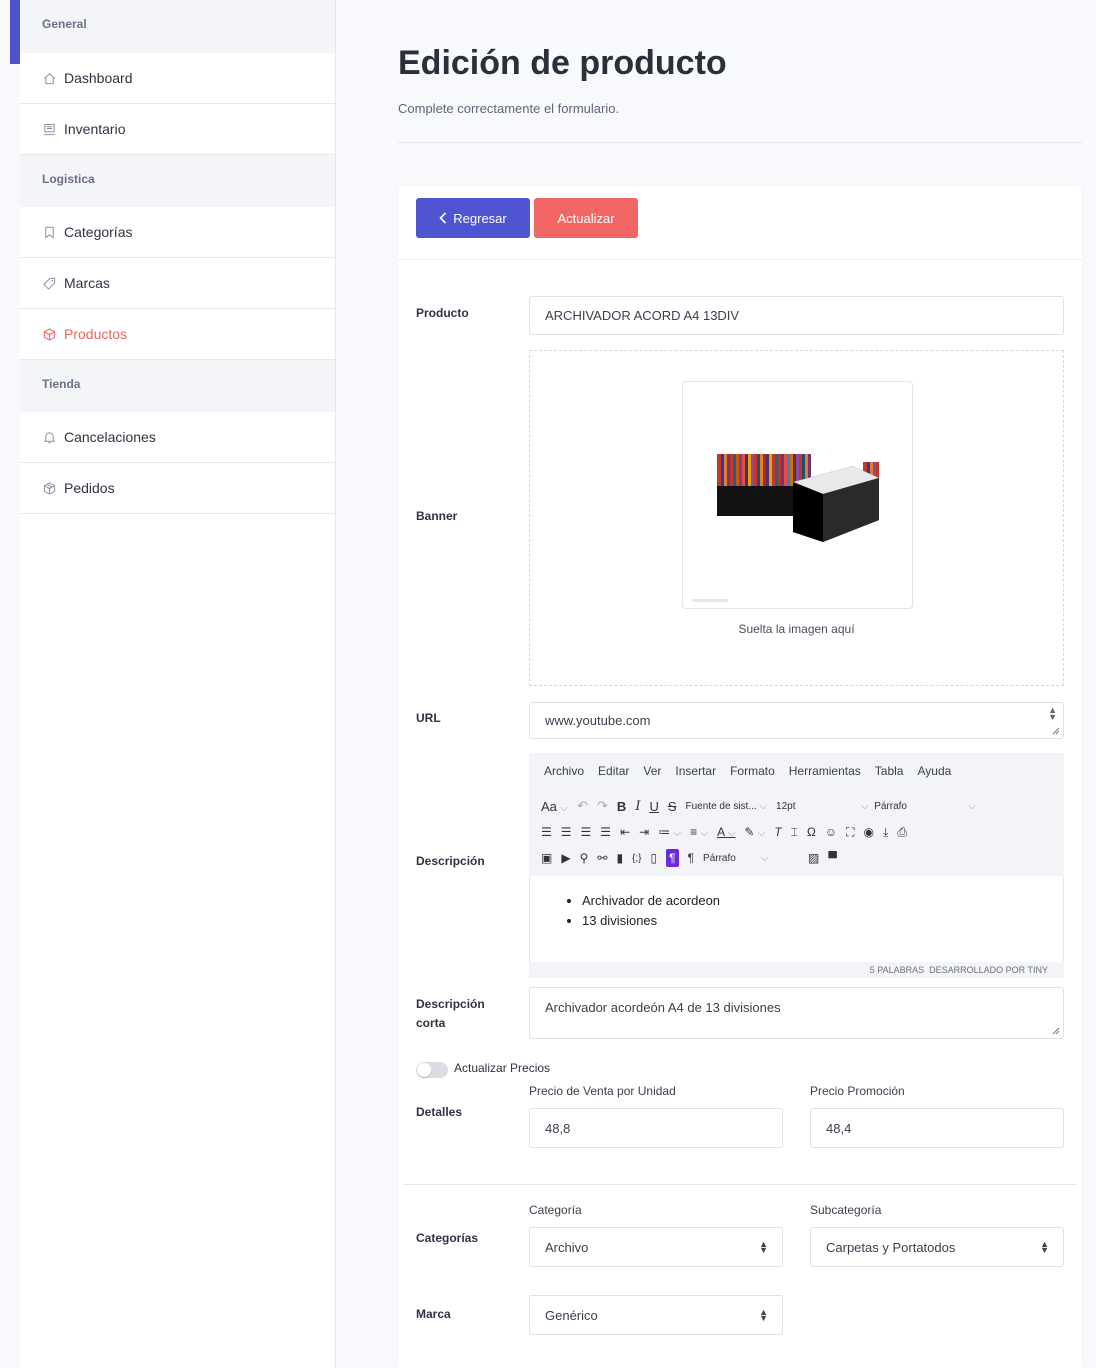 The image size is (1096, 1368). I want to click on product-label: Producto, so click(442, 313).